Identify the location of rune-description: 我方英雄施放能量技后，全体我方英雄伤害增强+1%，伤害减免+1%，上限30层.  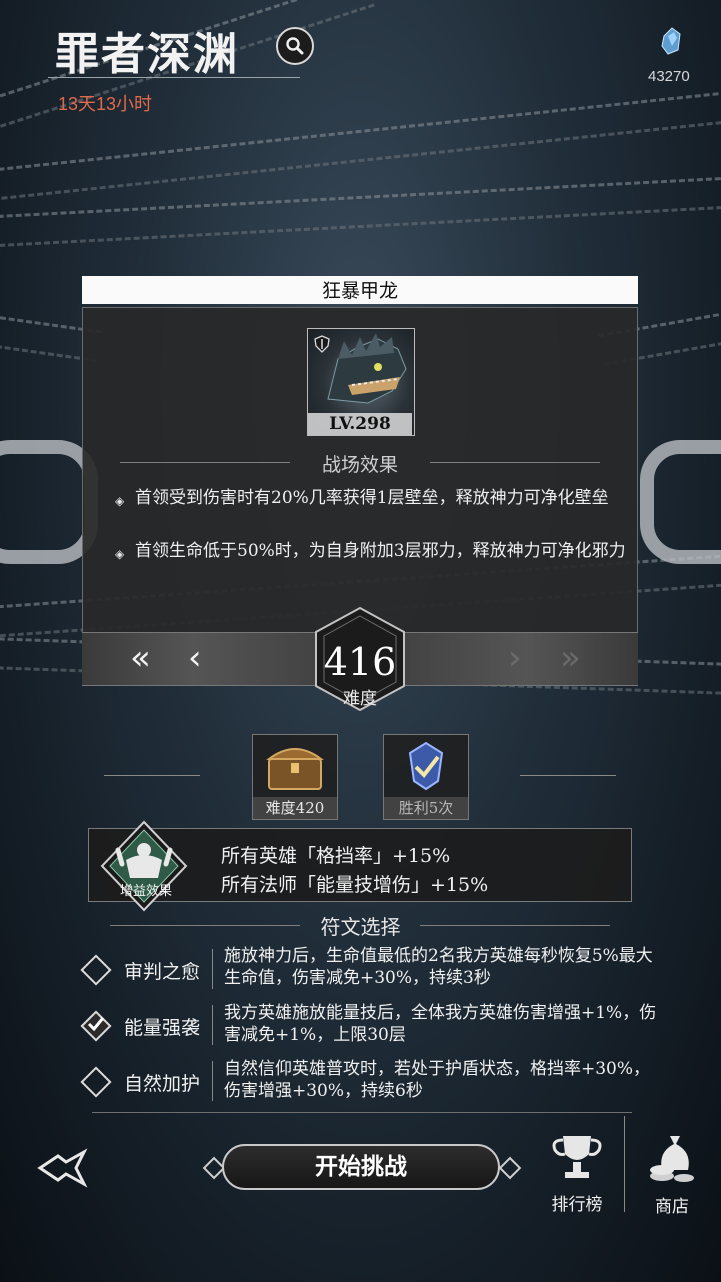
(440, 1024).